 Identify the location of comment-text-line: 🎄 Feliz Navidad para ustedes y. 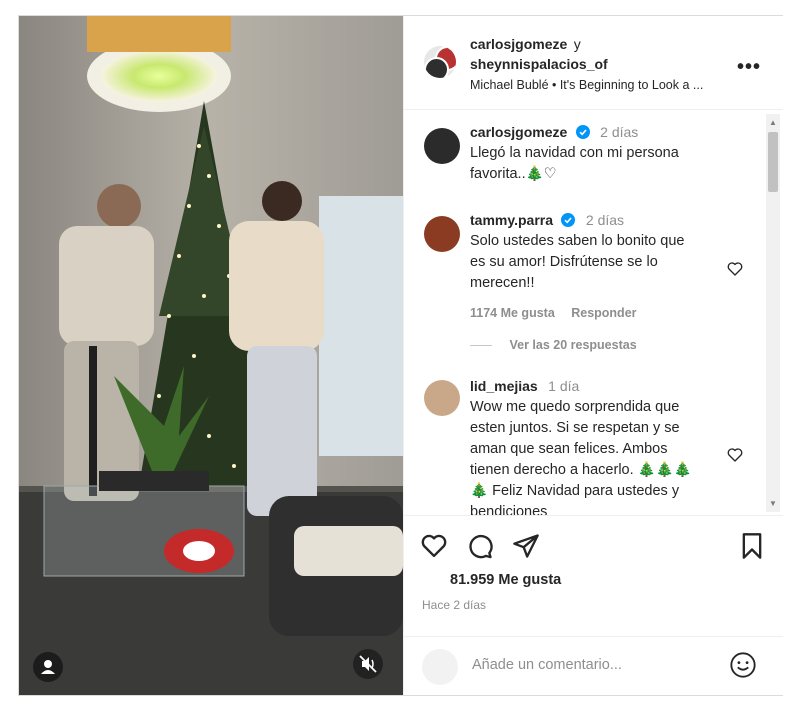
(575, 491).